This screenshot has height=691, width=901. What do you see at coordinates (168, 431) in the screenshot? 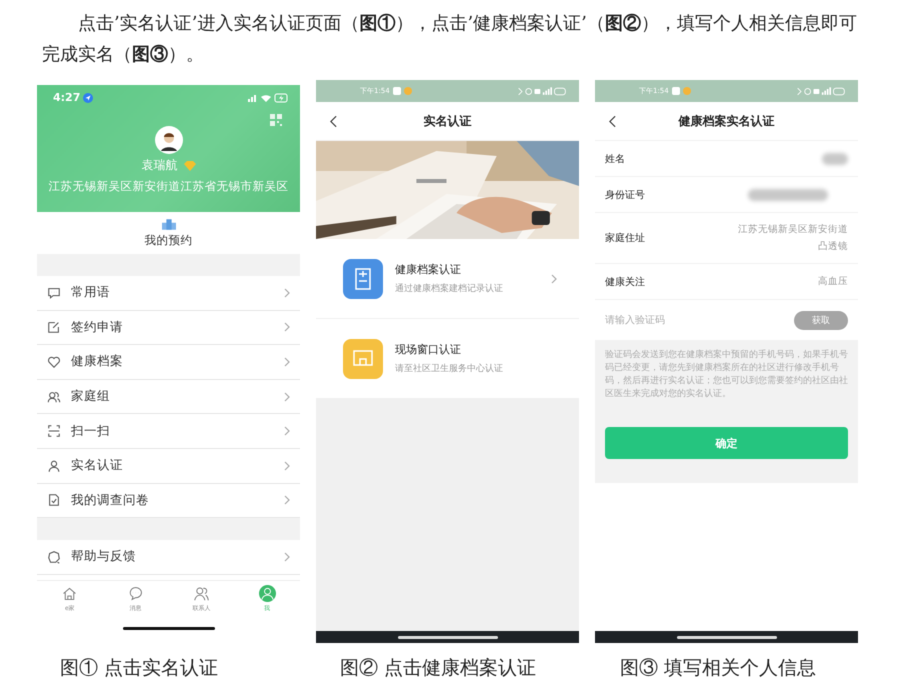
I see `menu-item: 扫一扫` at bounding box center [168, 431].